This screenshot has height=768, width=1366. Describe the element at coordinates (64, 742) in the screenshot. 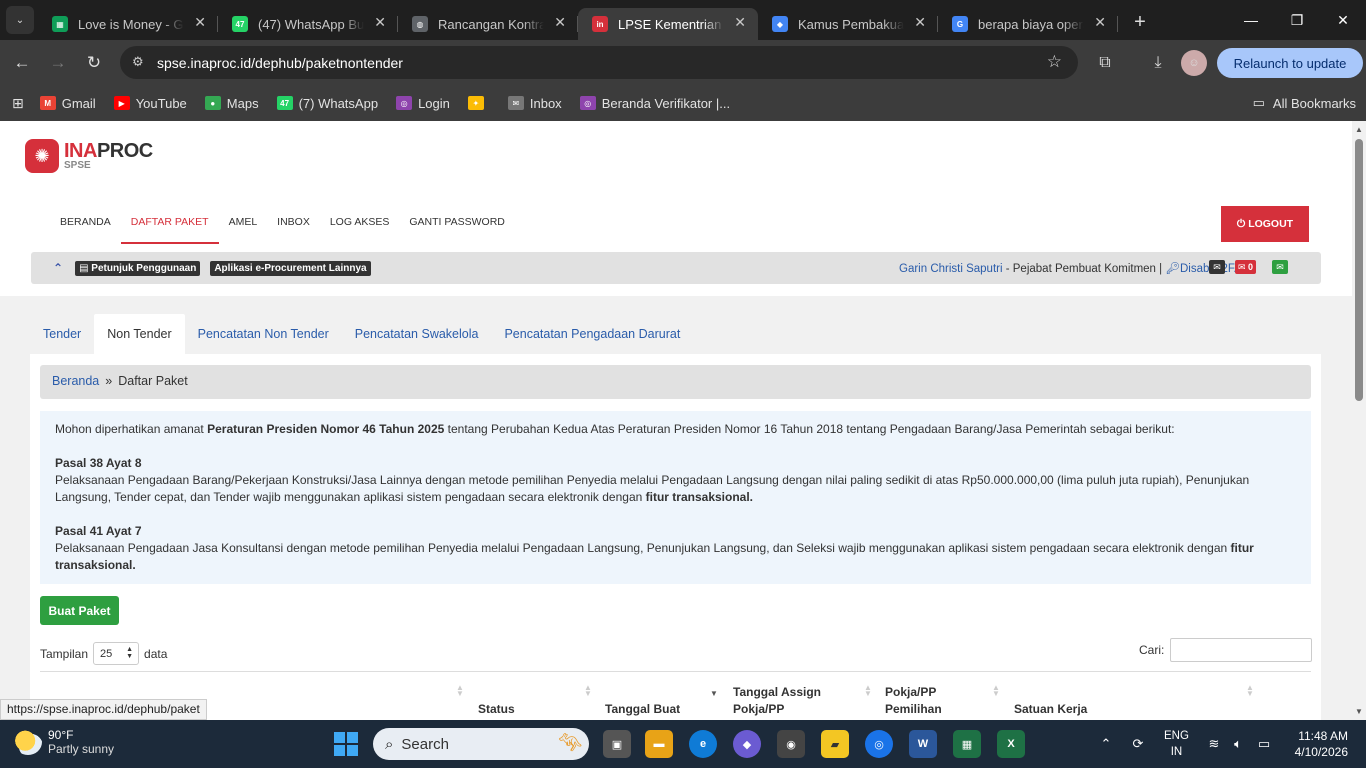

I see `weather-widget: 90°F Partly sunny` at that location.